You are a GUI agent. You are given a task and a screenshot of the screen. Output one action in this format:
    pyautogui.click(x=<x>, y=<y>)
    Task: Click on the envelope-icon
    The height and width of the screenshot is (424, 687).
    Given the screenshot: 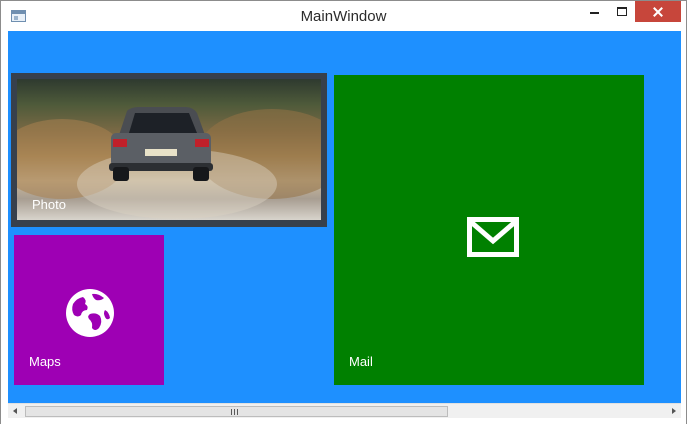 What is the action you would take?
    pyautogui.click(x=493, y=237)
    